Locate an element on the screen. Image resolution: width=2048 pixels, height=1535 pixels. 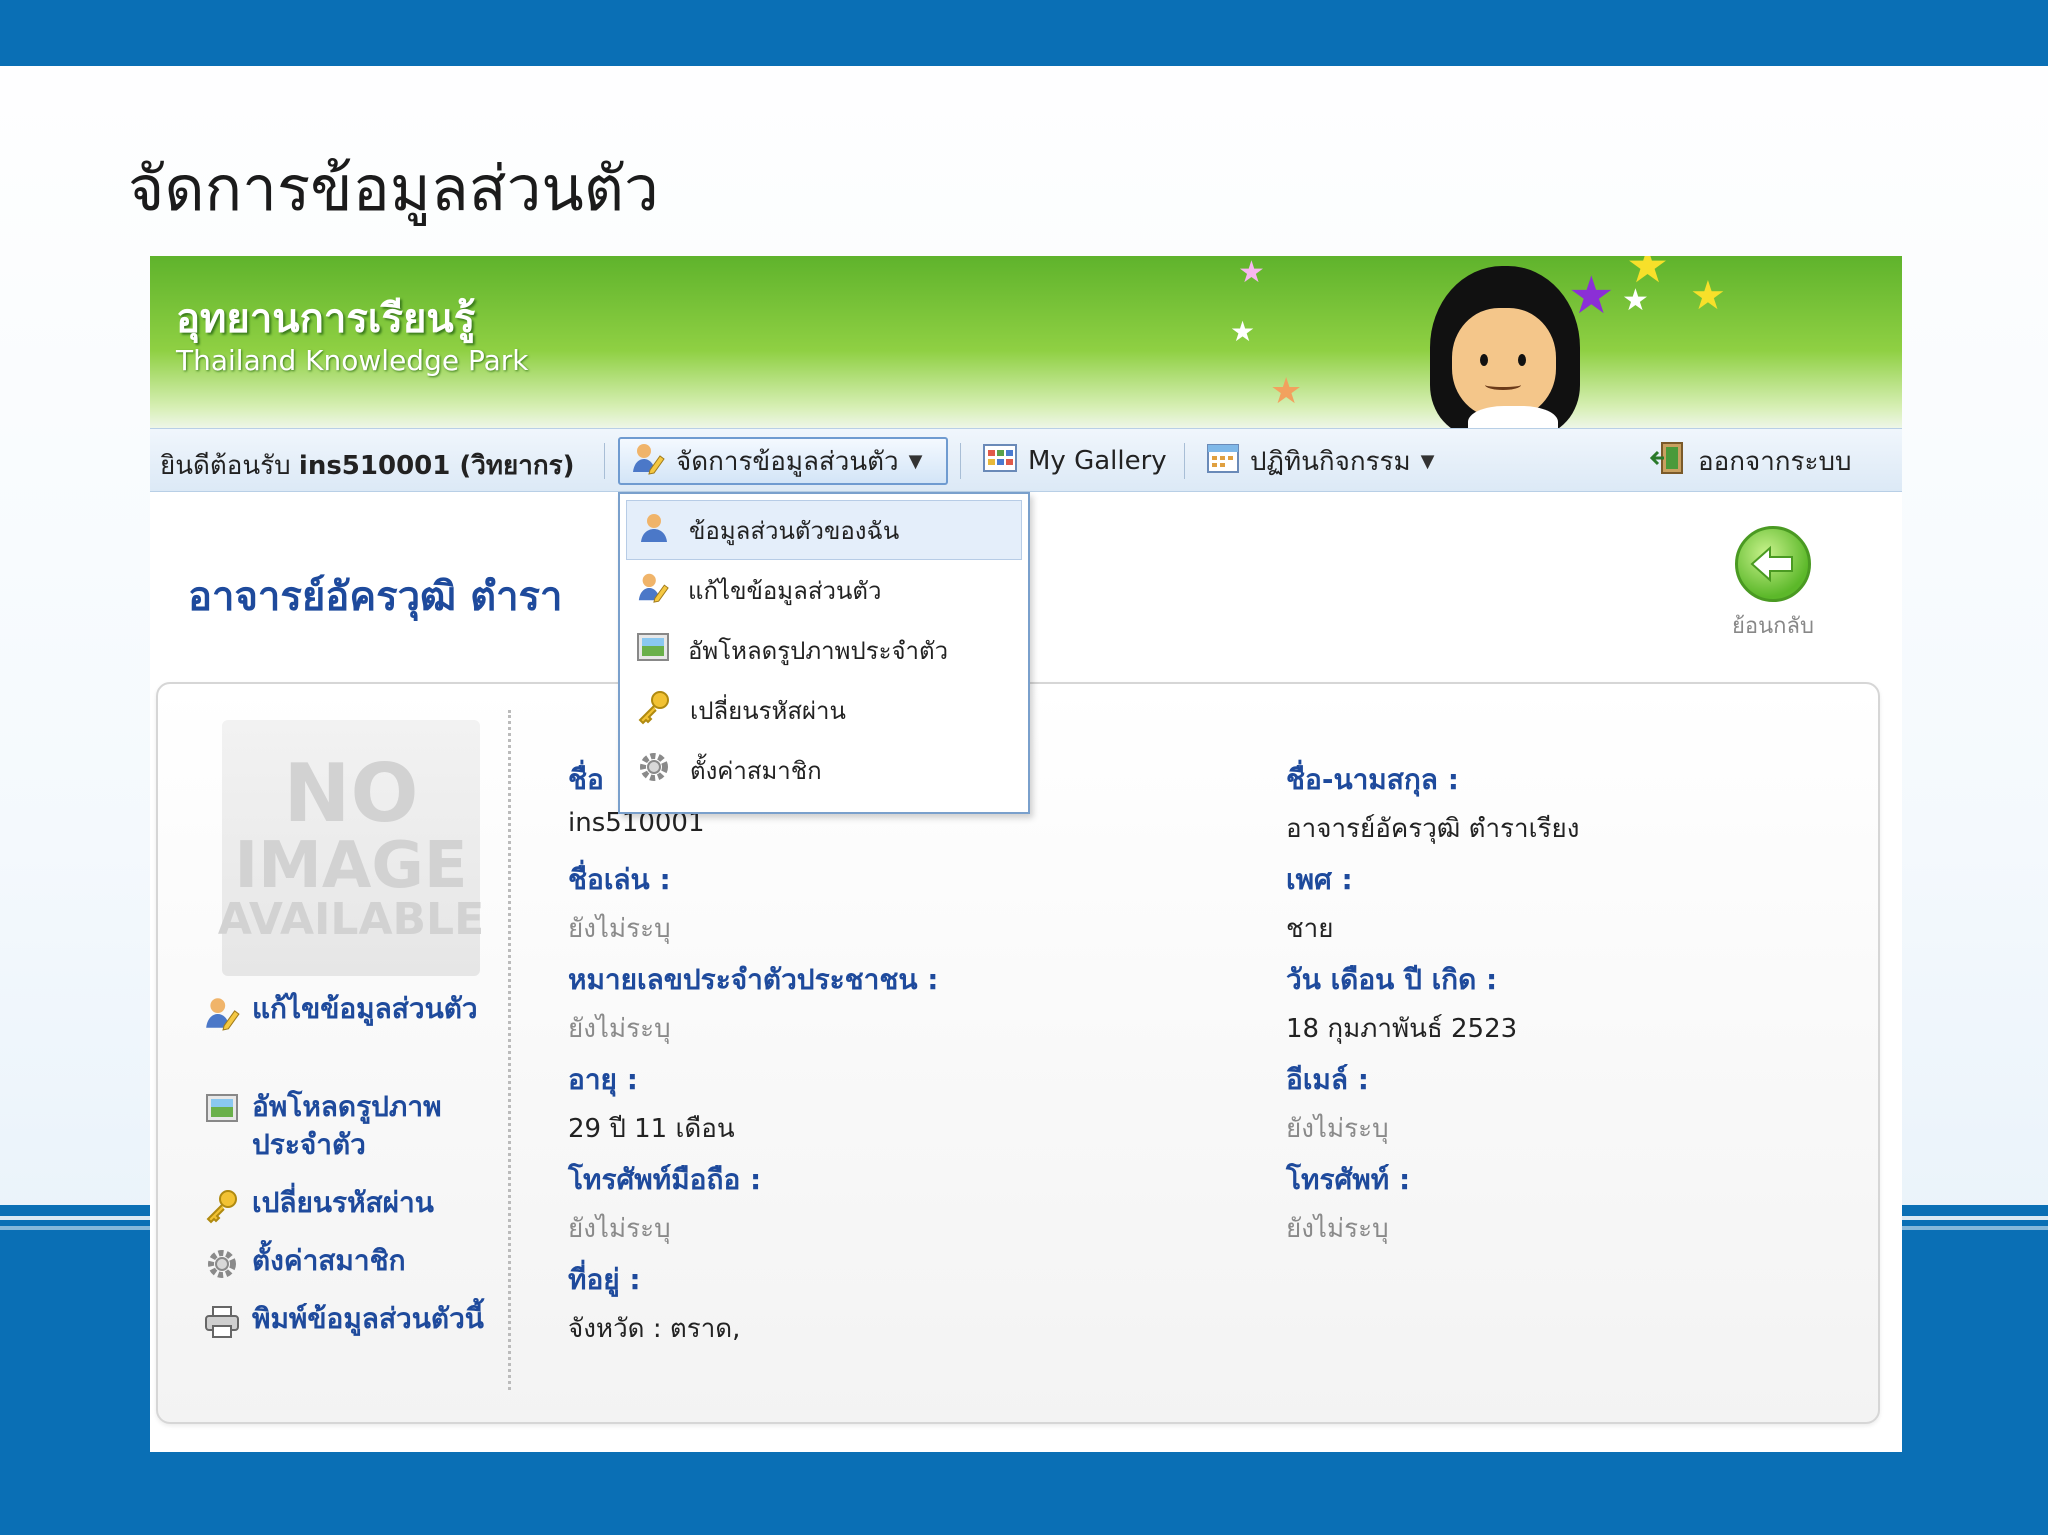
menu-item-upload-photo: อัพโหลดรูปภาพประจำตัว is located at coordinates (824, 650).